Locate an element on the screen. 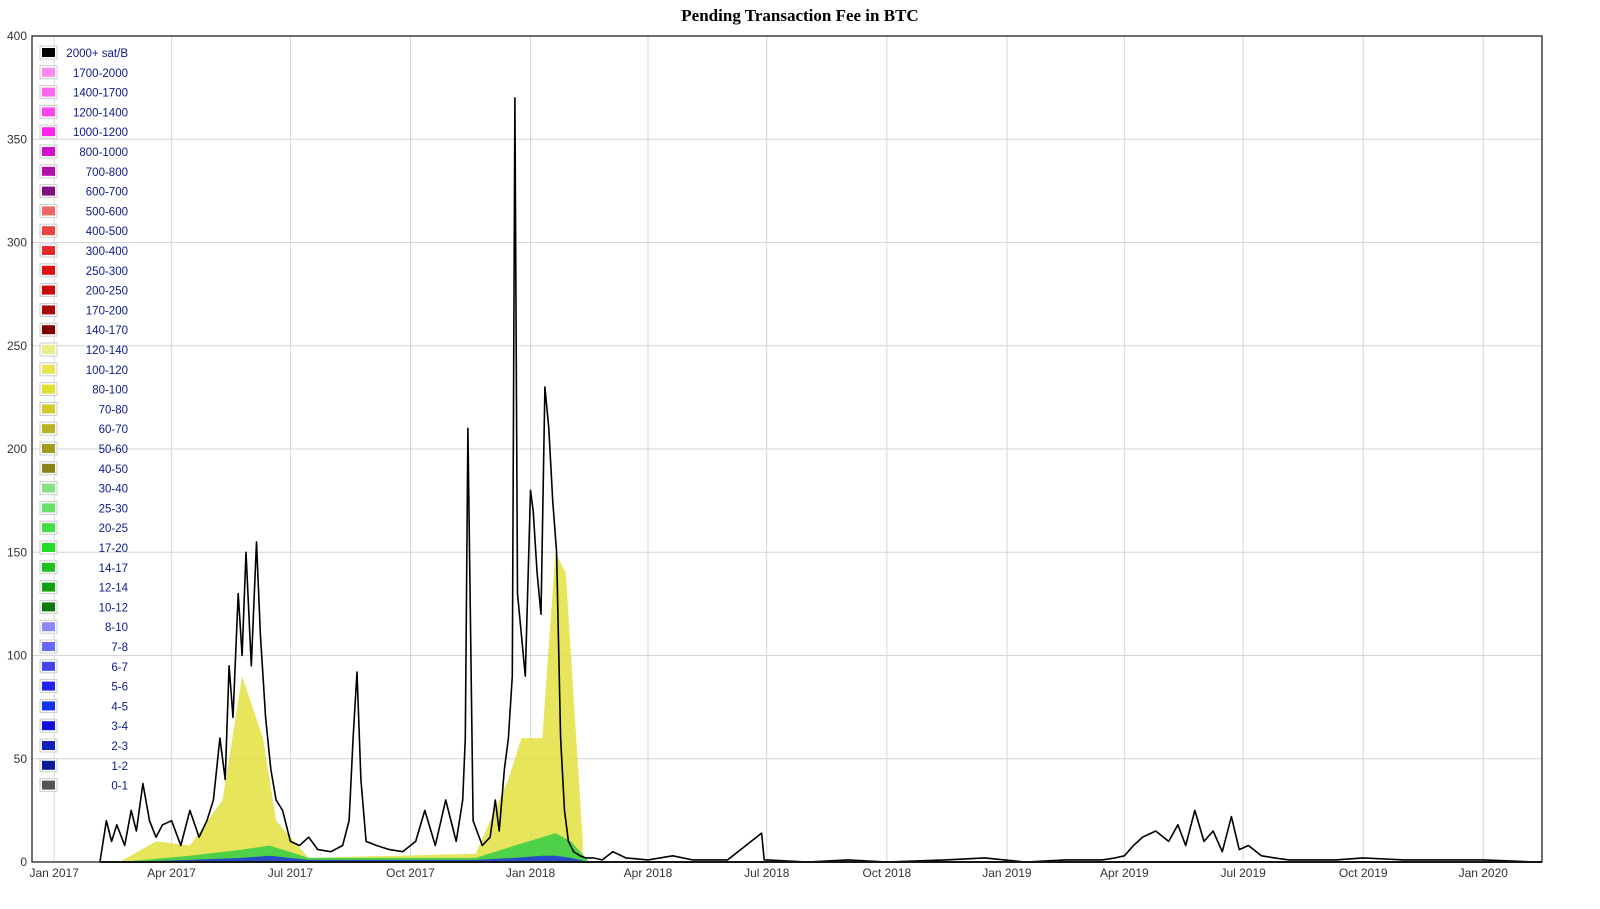  x-tick-label: Apr 2018 is located at coordinates (648, 873).